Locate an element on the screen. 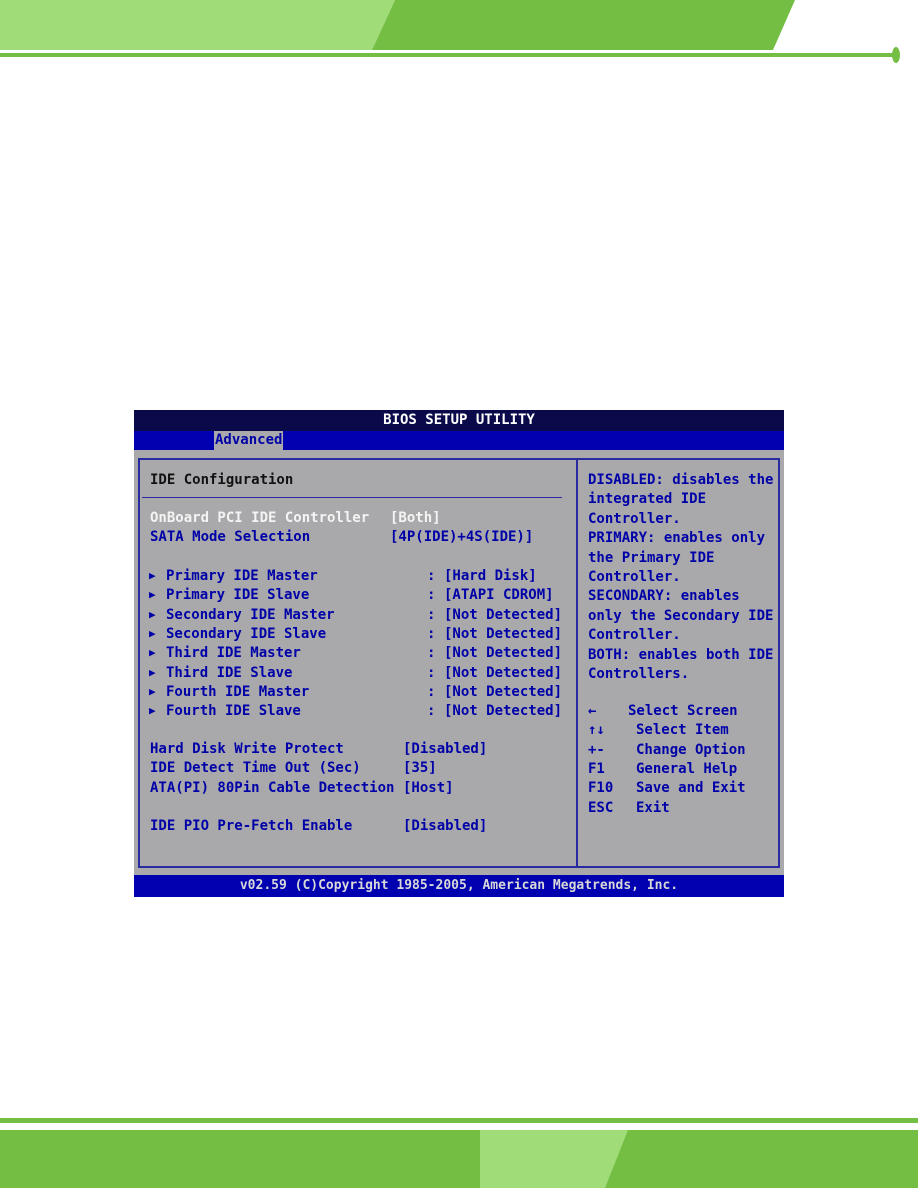  setting-label: IDE PIO Pre-Fetch Enable is located at coordinates (251, 826).